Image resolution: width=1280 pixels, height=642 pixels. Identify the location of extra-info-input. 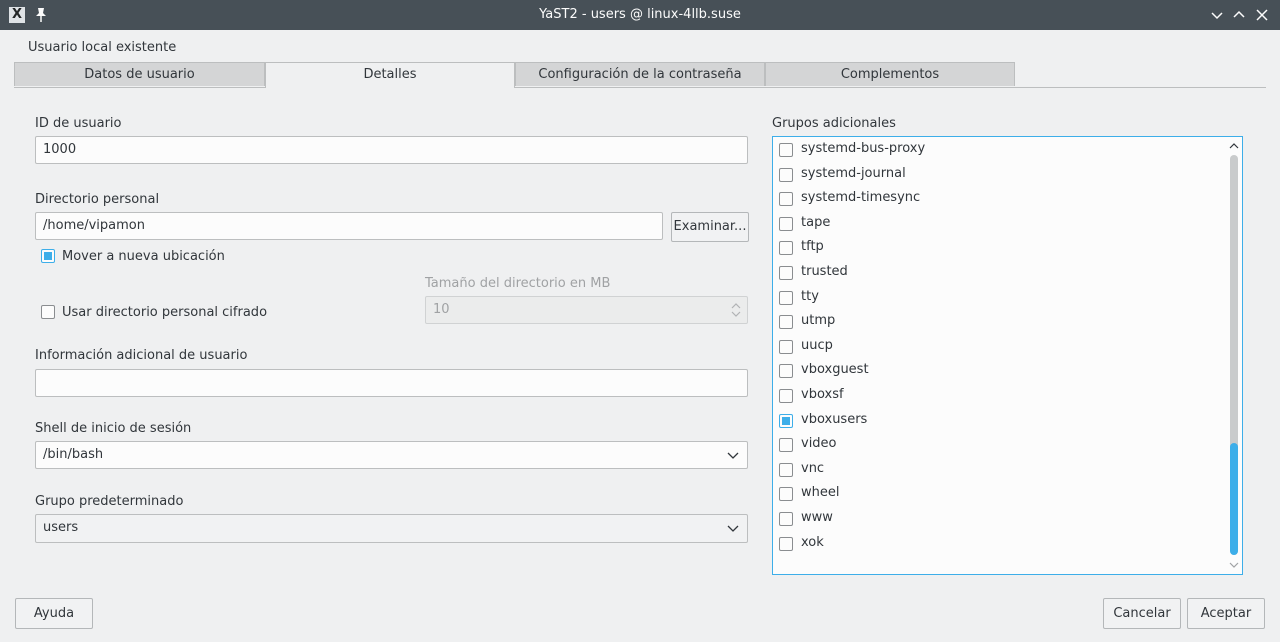
(391, 383).